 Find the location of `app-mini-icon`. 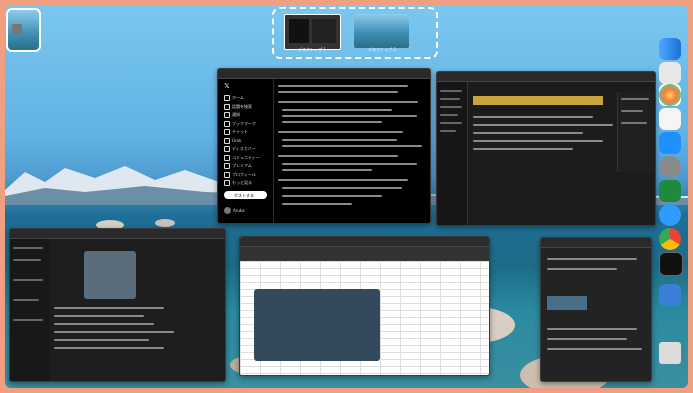

app-mini-icon is located at coordinates (17, 29).